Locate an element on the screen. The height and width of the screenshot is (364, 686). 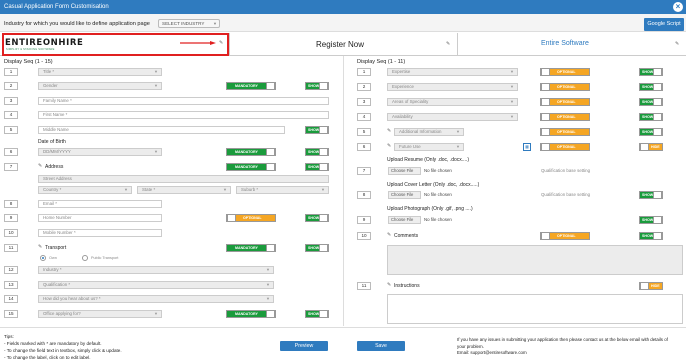
seq-number: 14 is located at coordinates (11, 299).